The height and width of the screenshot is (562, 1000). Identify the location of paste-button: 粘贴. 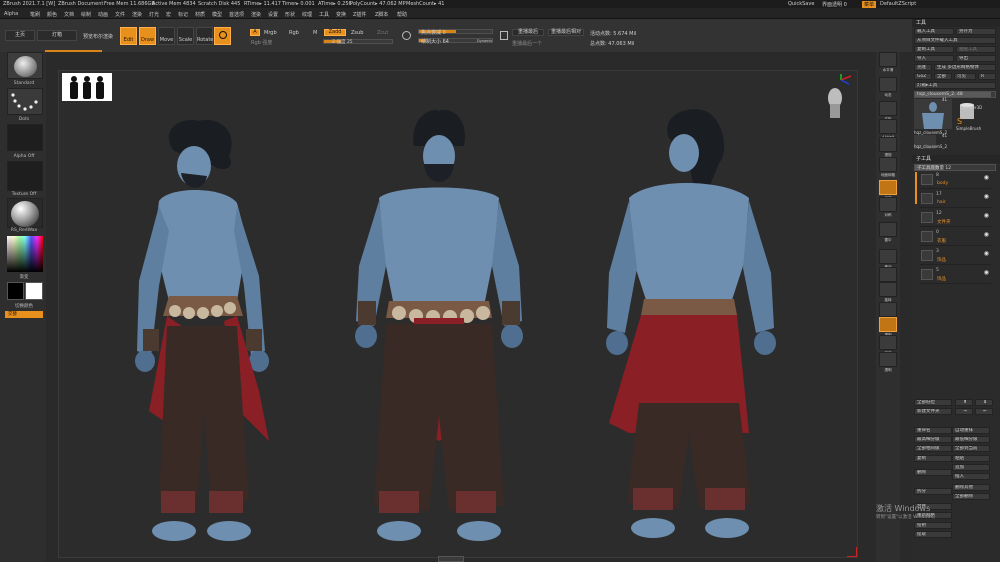
(971, 458).